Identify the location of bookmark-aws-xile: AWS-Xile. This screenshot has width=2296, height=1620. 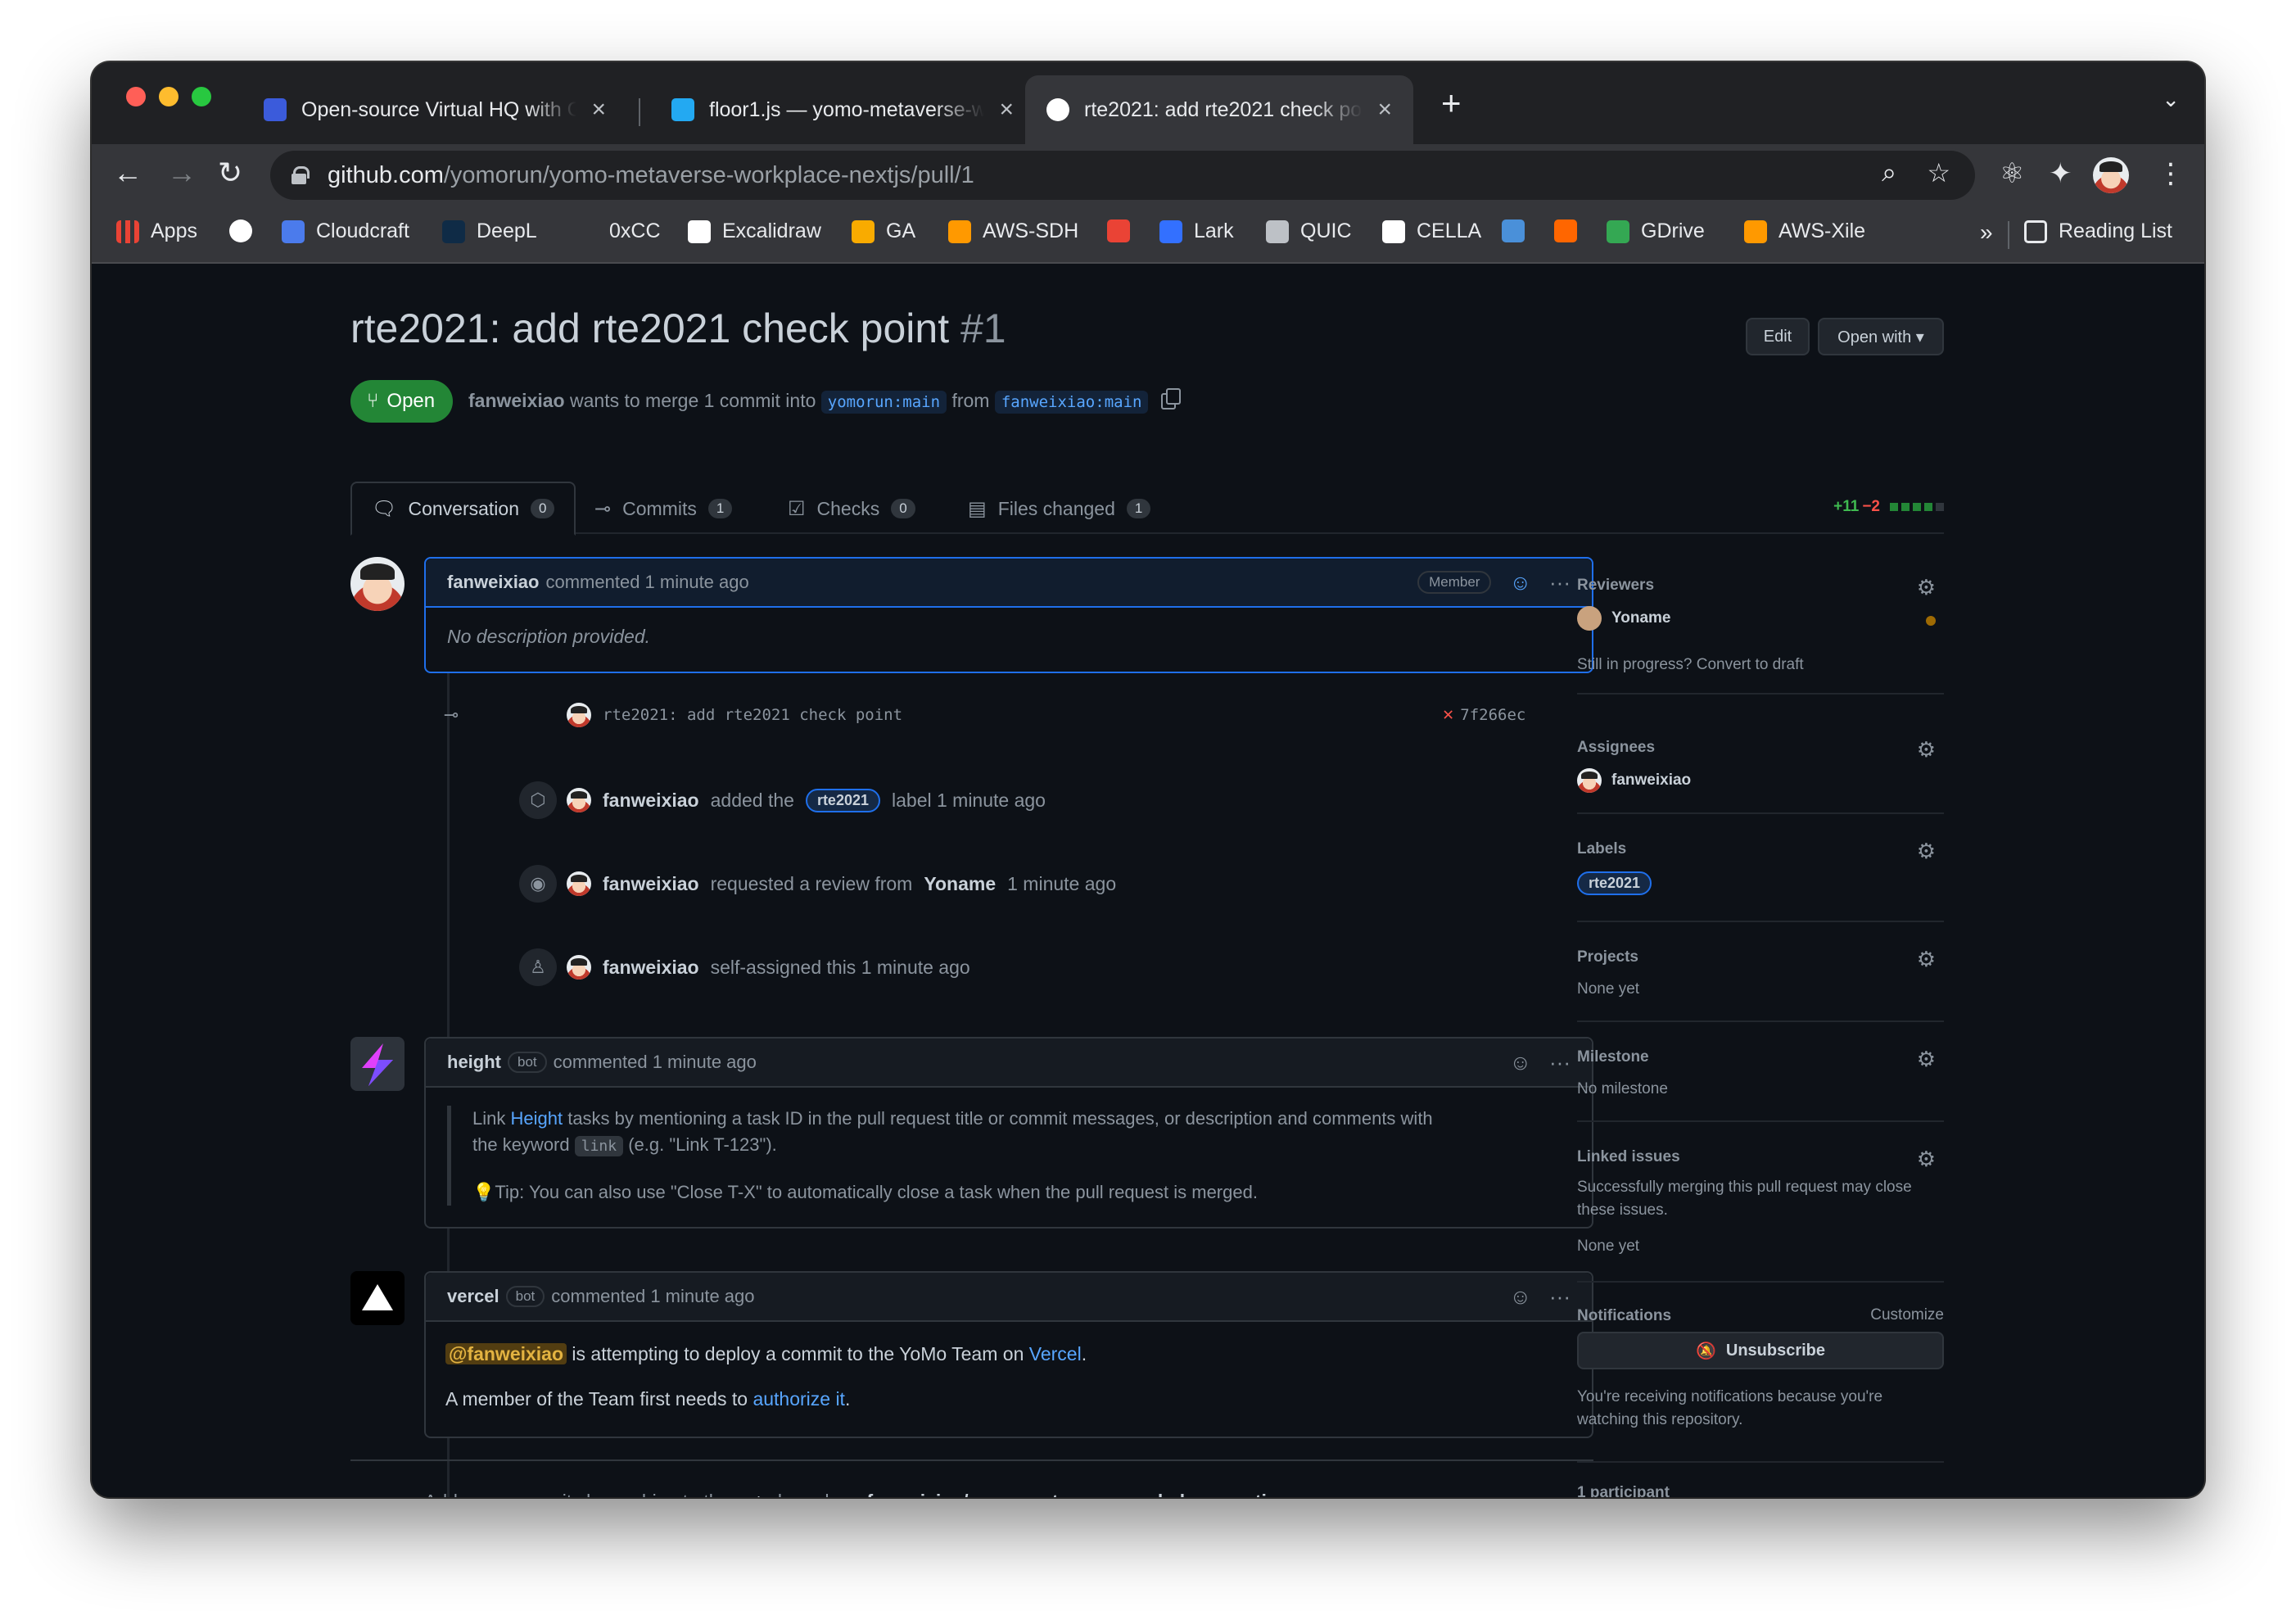
(1805, 231).